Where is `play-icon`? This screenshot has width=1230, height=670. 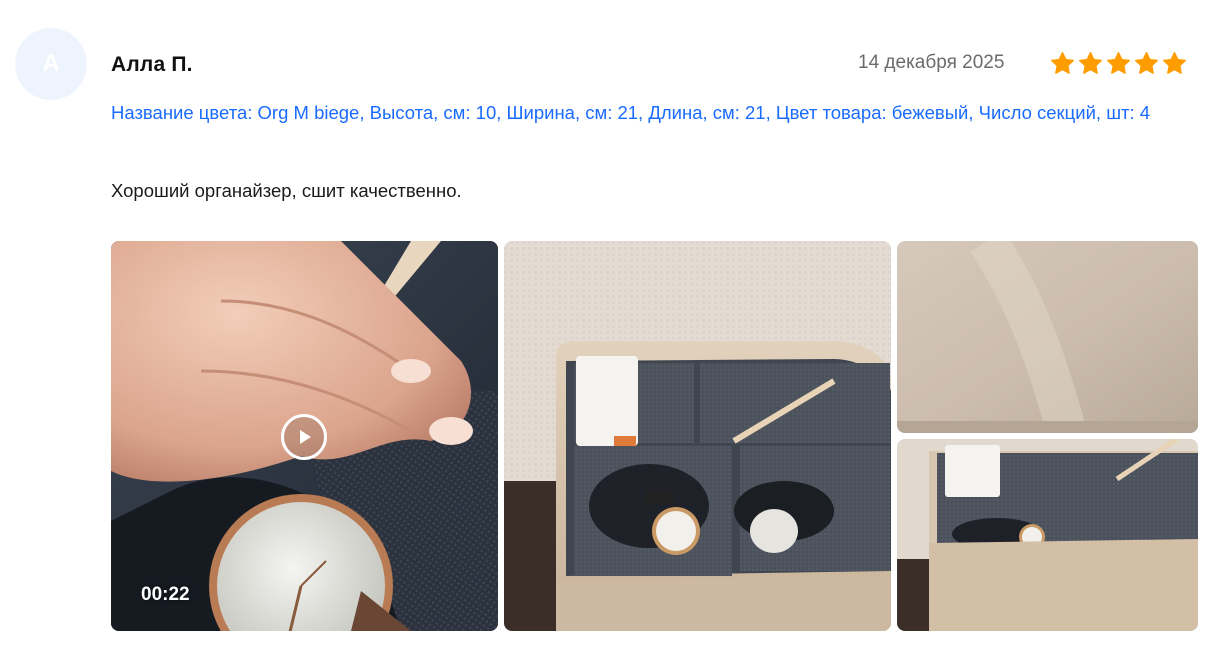 play-icon is located at coordinates (305, 437).